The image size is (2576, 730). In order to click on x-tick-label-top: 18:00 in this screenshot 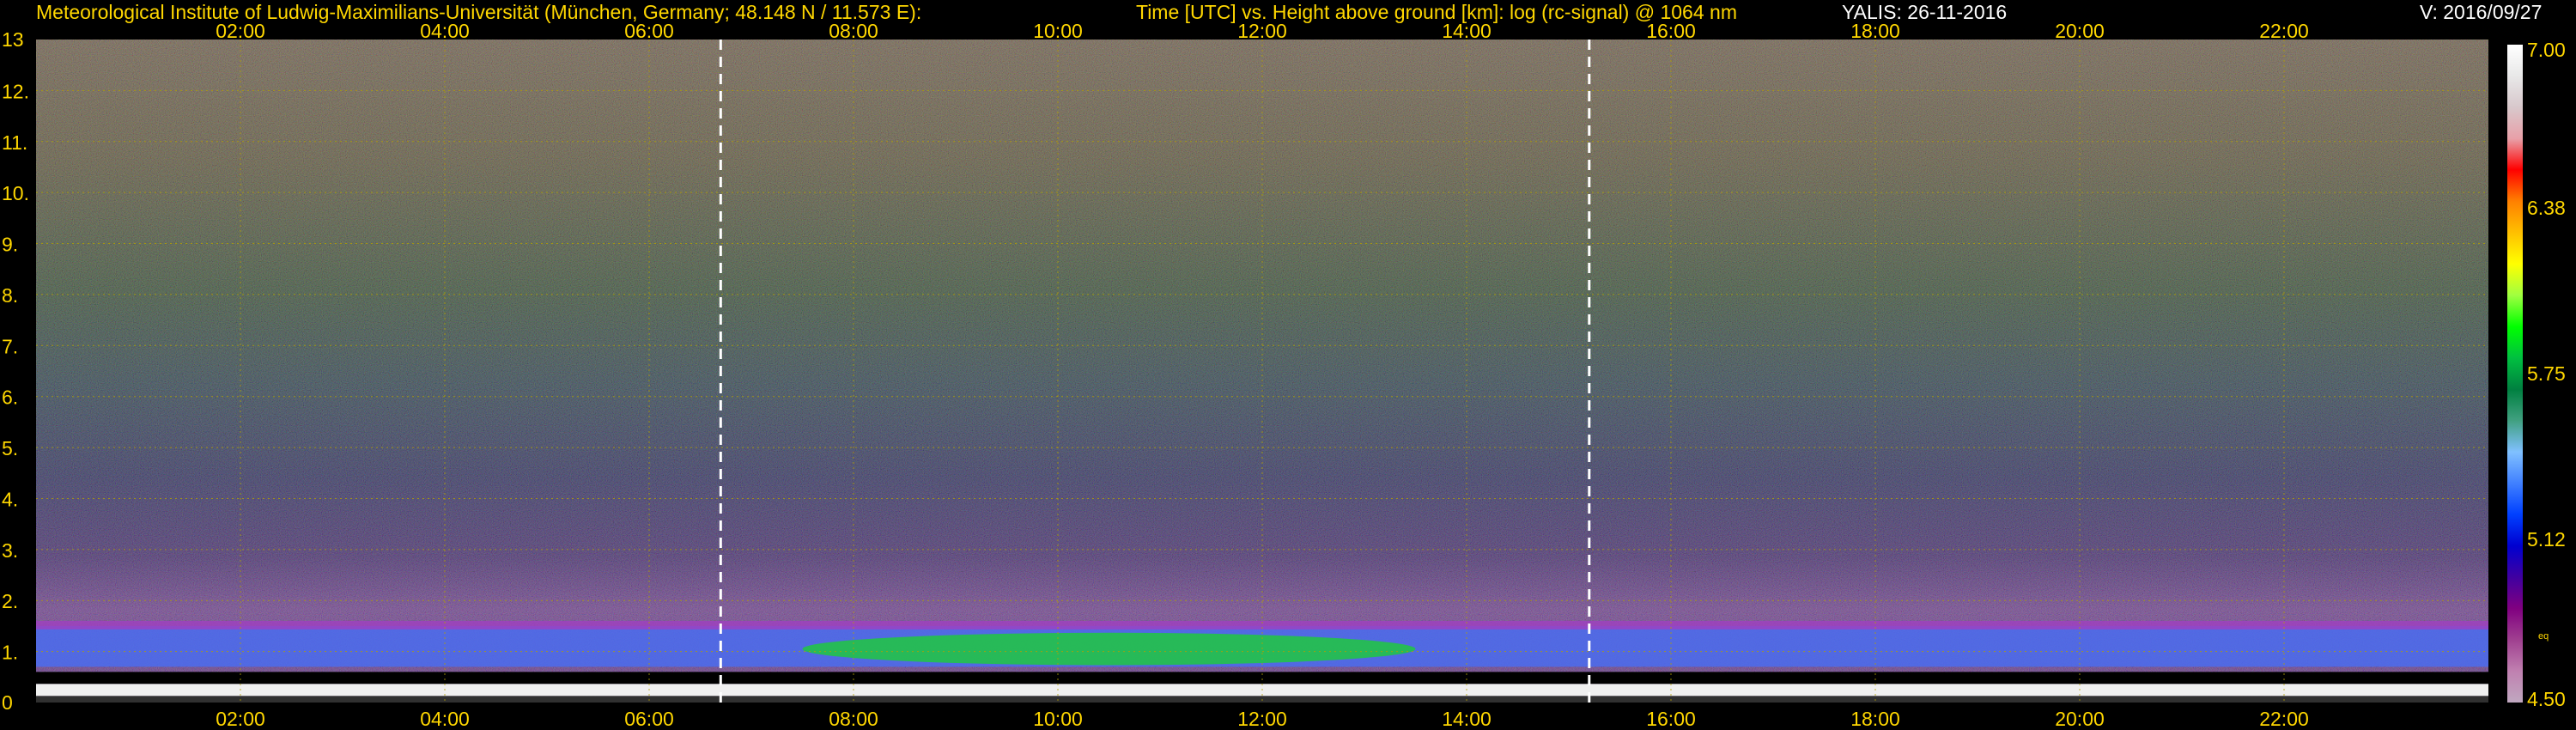, I will do `click(1875, 31)`.